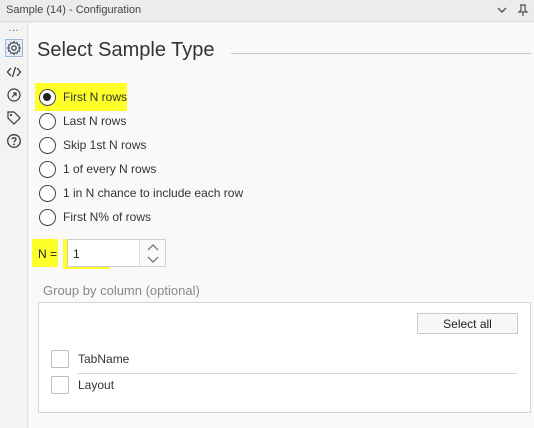 The height and width of the screenshot is (428, 534). I want to click on radio-1-of-every-n-rows: 1 of every N rows, so click(97, 169).